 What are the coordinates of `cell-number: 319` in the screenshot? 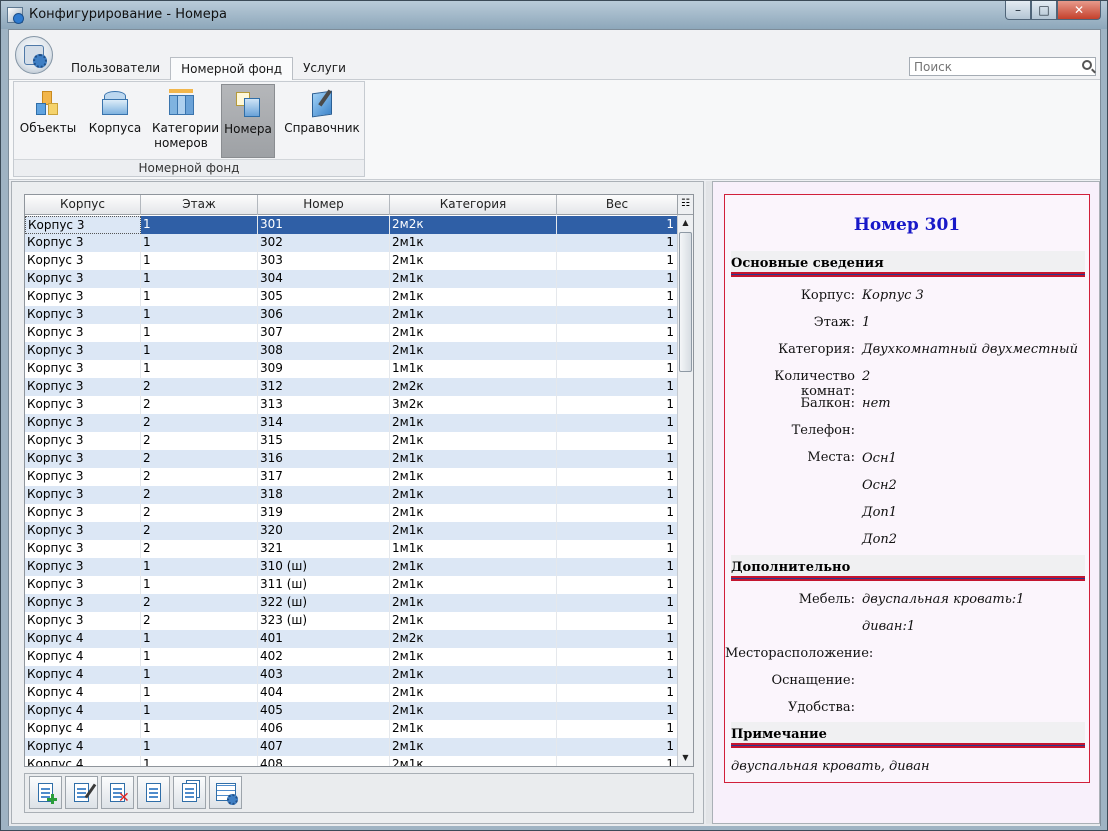 It's located at (324, 513).